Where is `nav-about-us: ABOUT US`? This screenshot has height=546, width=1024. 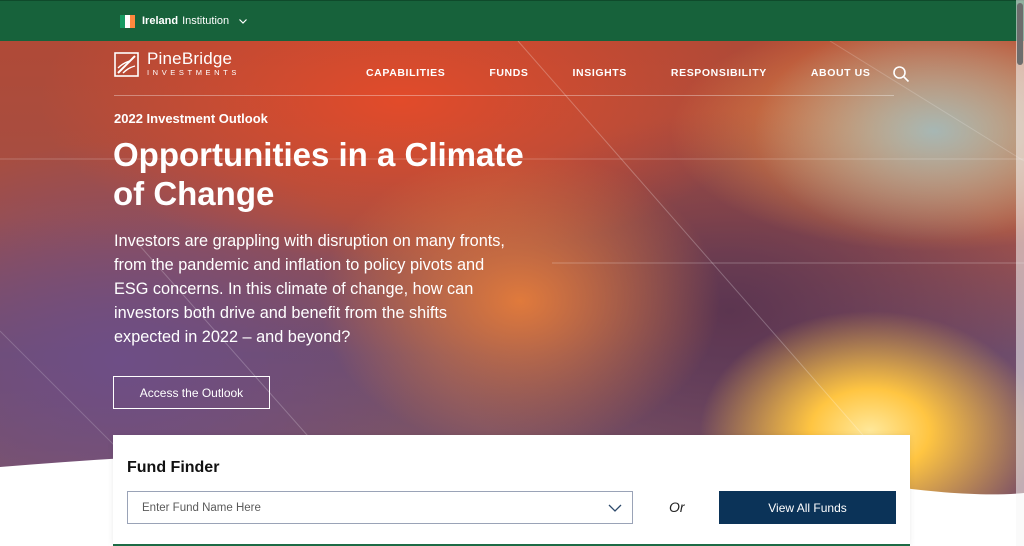 nav-about-us: ABOUT US is located at coordinates (841, 73).